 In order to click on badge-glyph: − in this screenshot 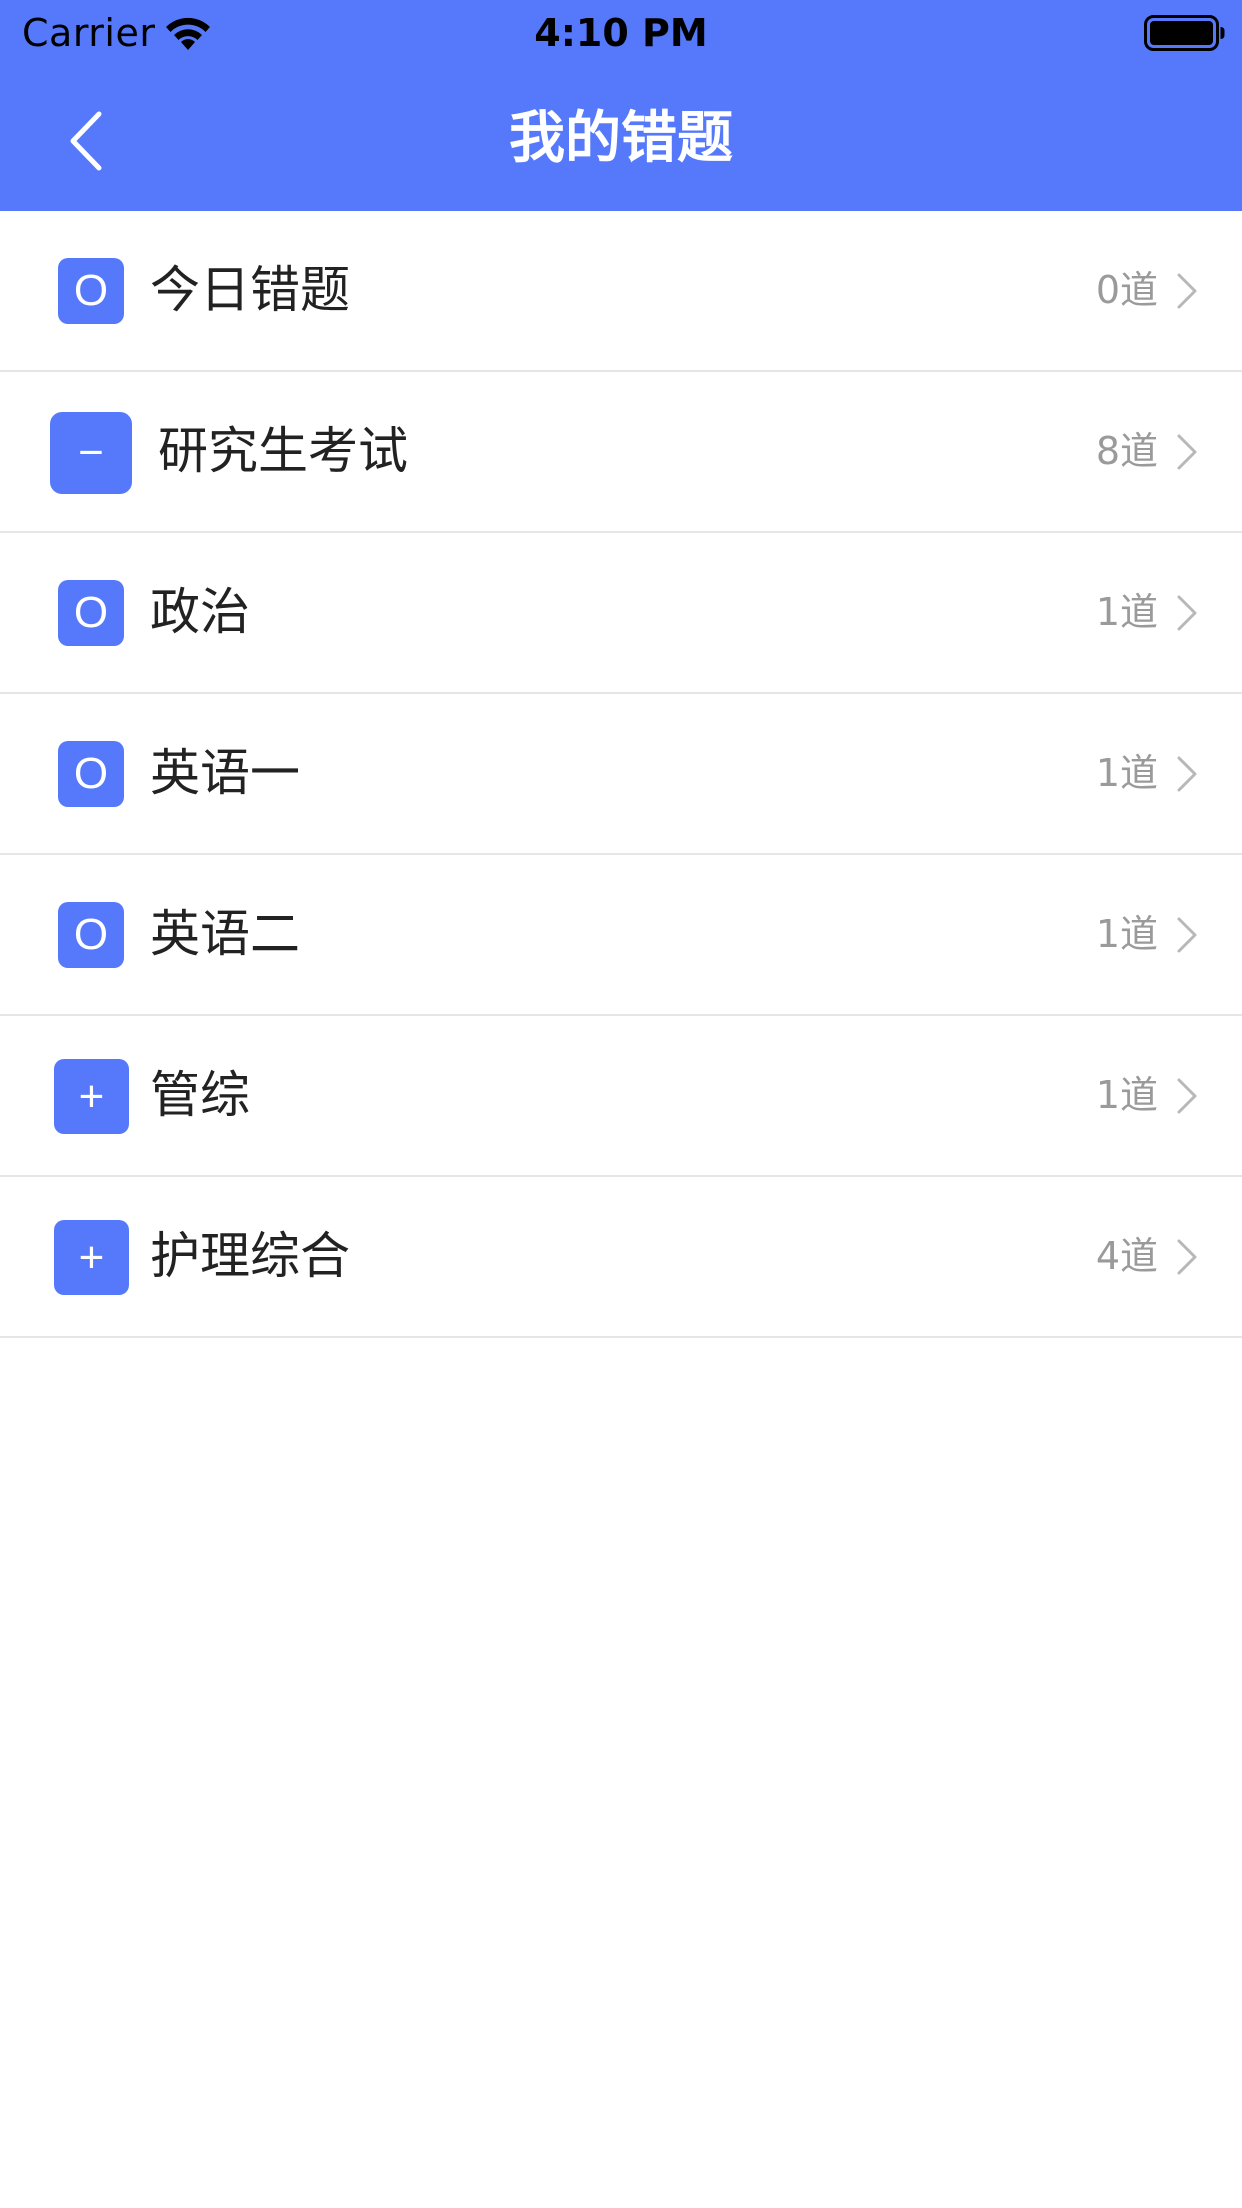, I will do `click(91, 452)`.